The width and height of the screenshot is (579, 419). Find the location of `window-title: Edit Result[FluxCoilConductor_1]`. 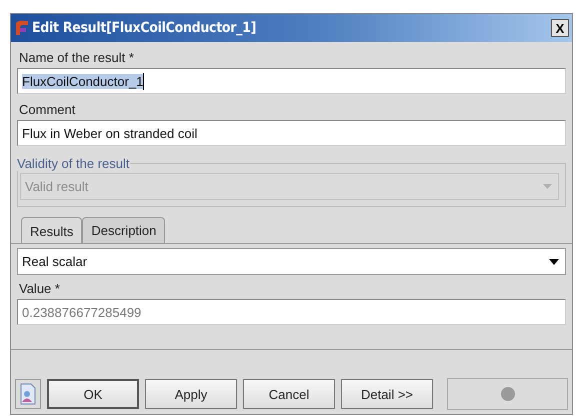

window-title: Edit Result[FluxCoilConductor_1] is located at coordinates (145, 28).